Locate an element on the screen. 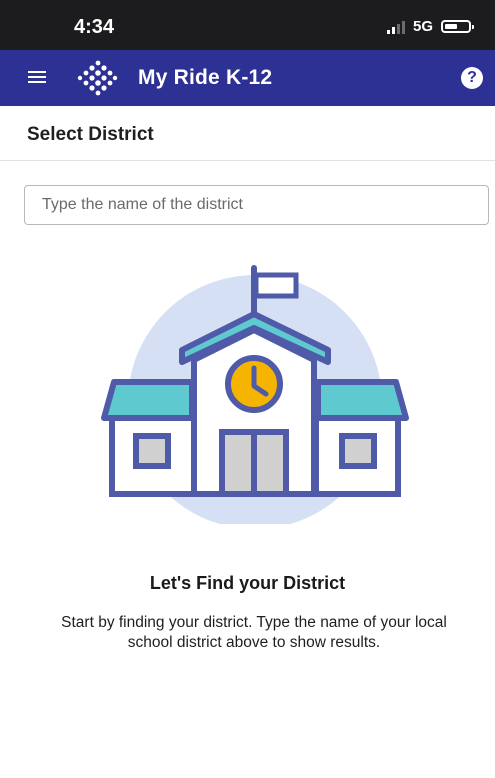 This screenshot has width=495, height=778. status-time: 4:34 is located at coordinates (94, 27).